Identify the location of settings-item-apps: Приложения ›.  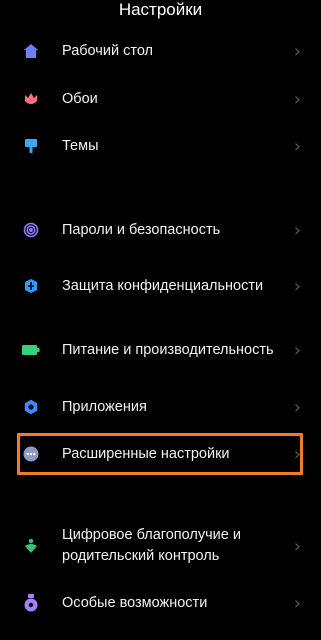
(160, 407).